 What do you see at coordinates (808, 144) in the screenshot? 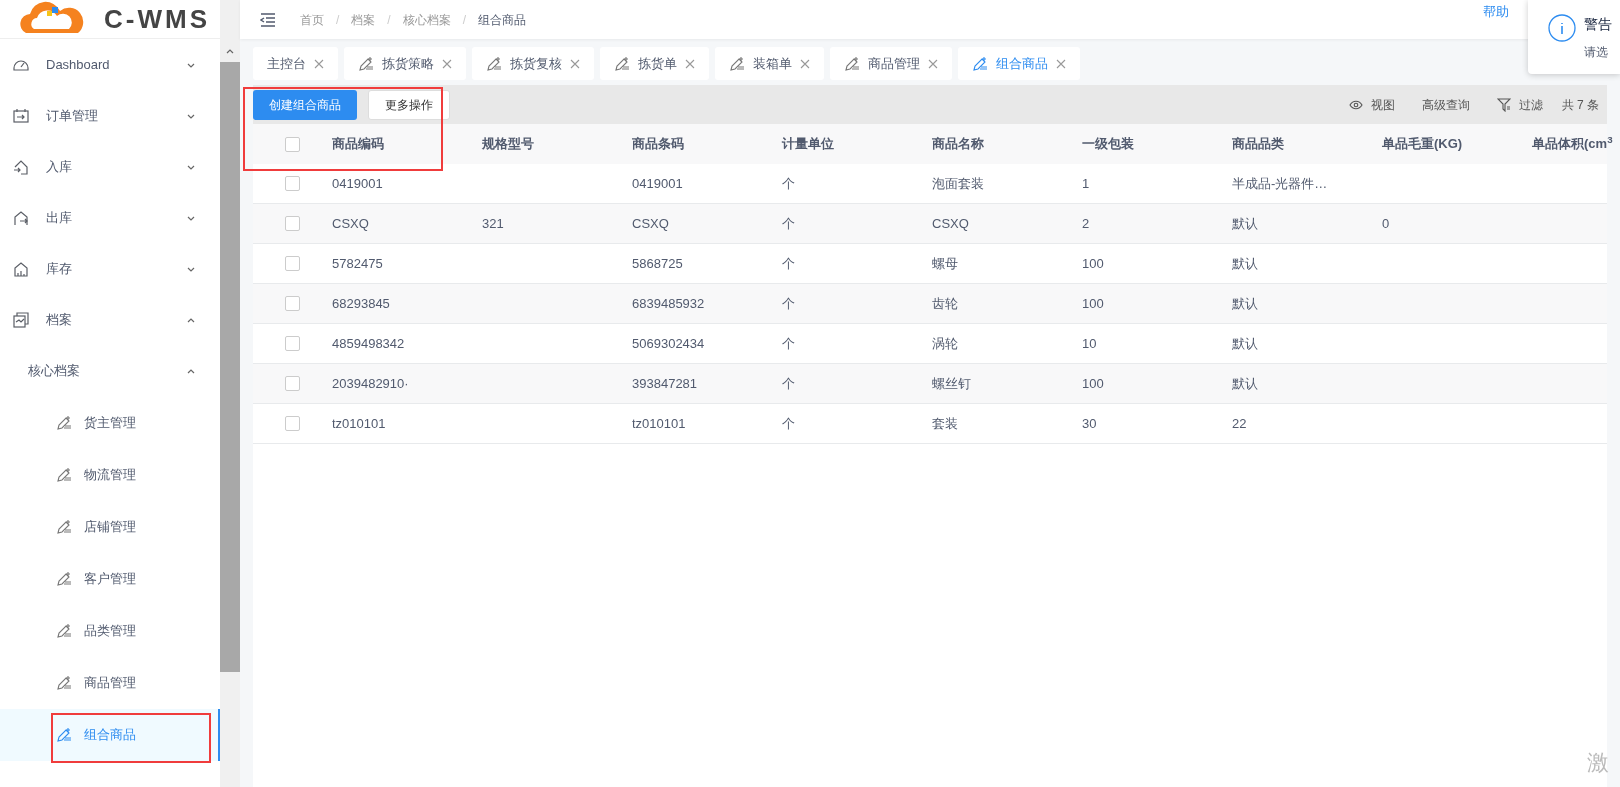
I see `column-header: 计量单位` at bounding box center [808, 144].